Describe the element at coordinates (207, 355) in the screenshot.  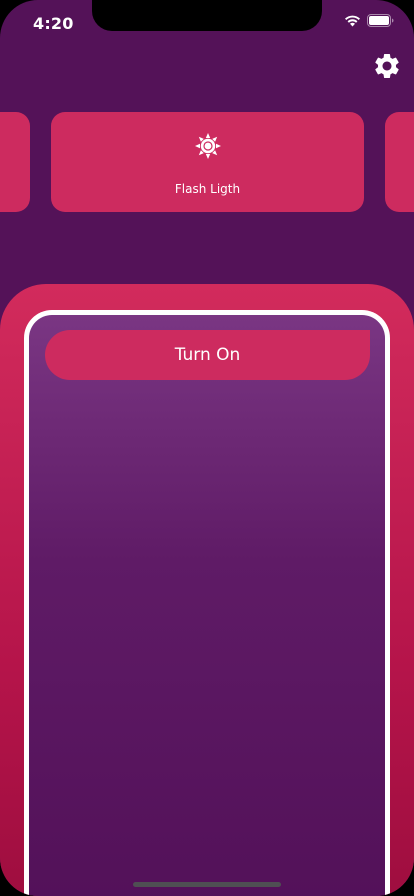
I see `turn-on-button: Turn On` at that location.